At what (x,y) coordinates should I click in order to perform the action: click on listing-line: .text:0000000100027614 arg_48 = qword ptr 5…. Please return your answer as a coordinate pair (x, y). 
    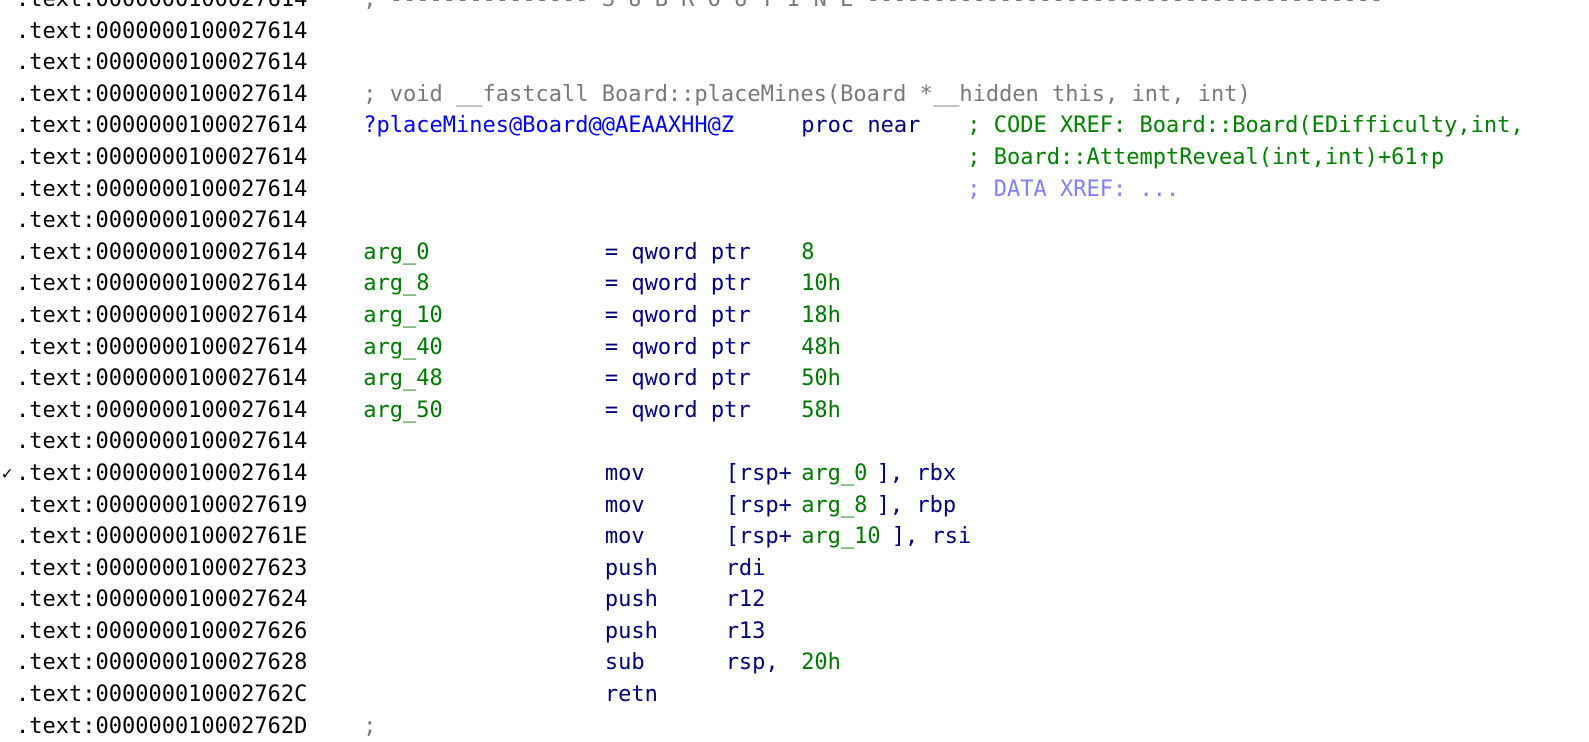
    Looking at the image, I should click on (794, 379).